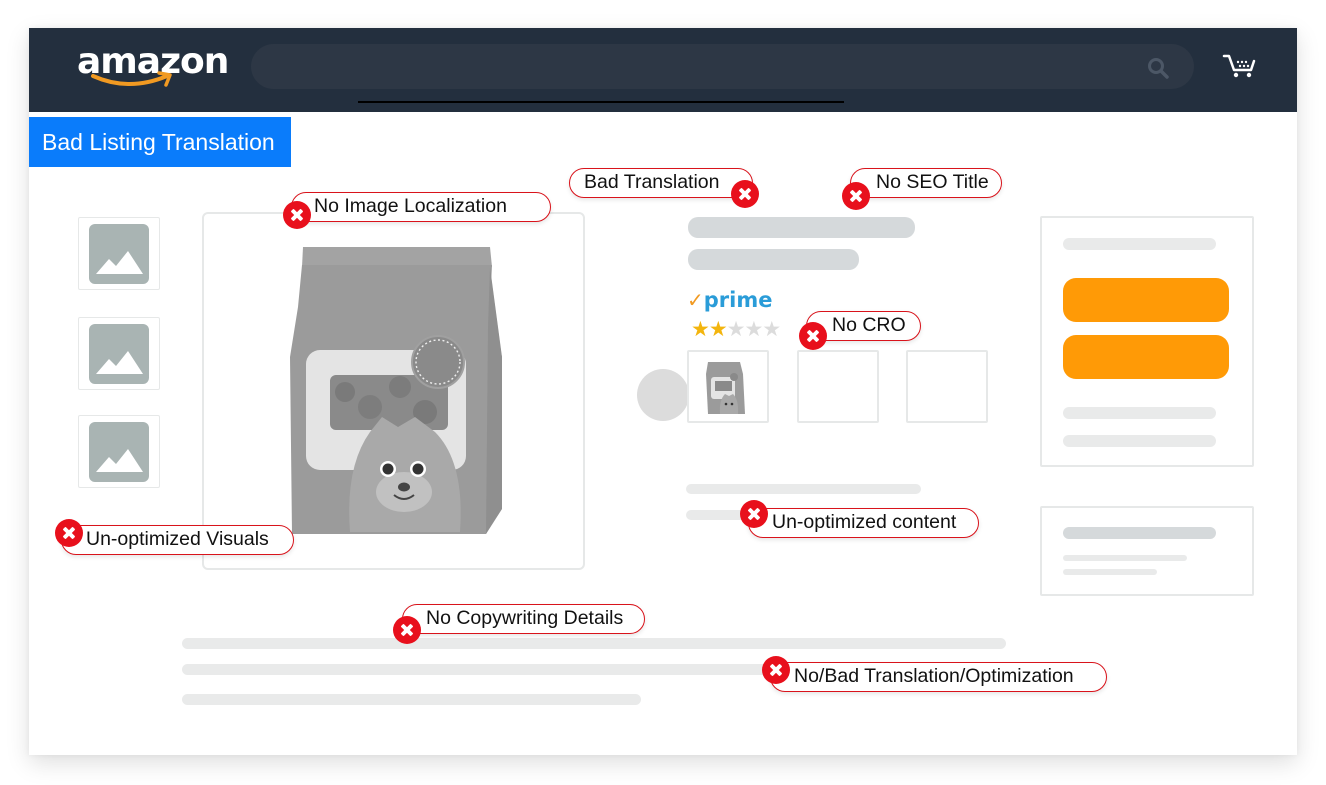  What do you see at coordinates (153, 67) in the screenshot?
I see `amazon-logo: amazon` at bounding box center [153, 67].